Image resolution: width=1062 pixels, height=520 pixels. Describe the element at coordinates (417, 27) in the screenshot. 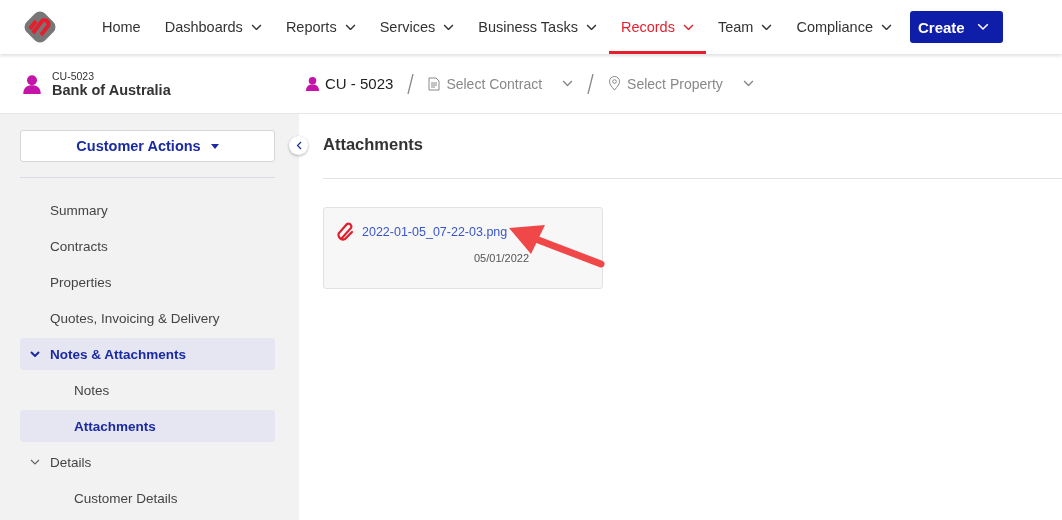

I see `nav-tab: Services` at that location.